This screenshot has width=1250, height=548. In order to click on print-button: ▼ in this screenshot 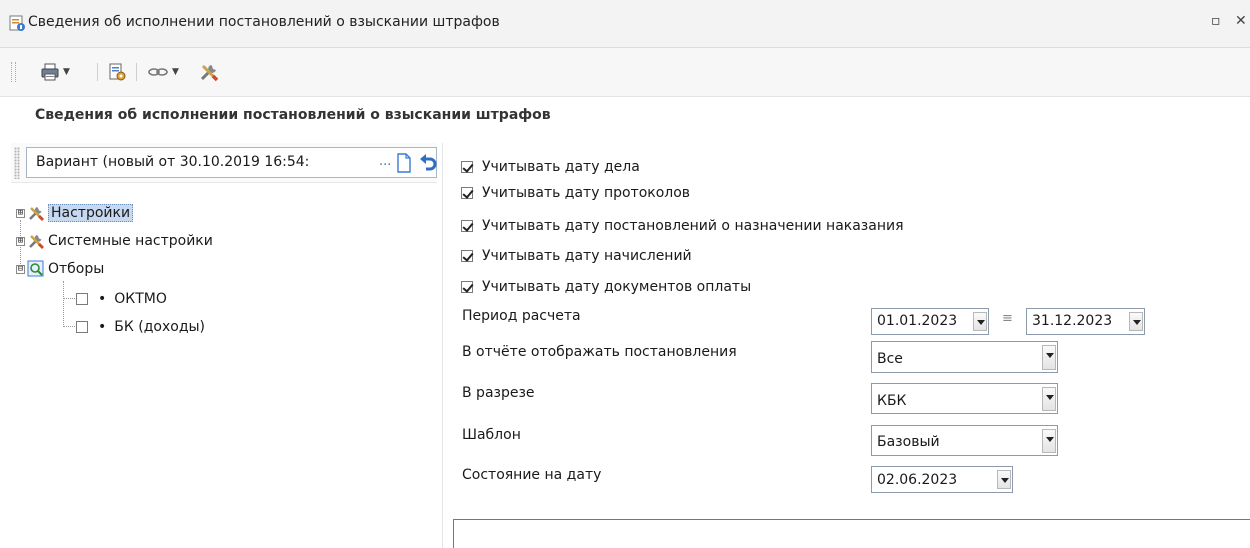, I will do `click(55, 72)`.